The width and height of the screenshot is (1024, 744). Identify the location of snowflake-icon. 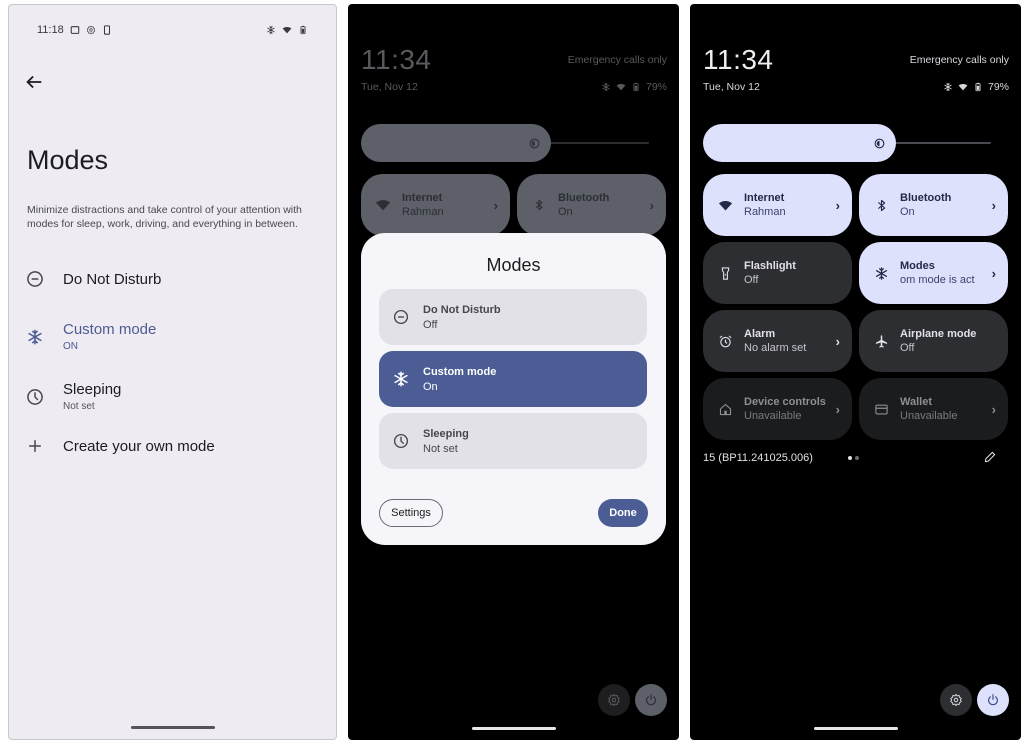
(881, 273).